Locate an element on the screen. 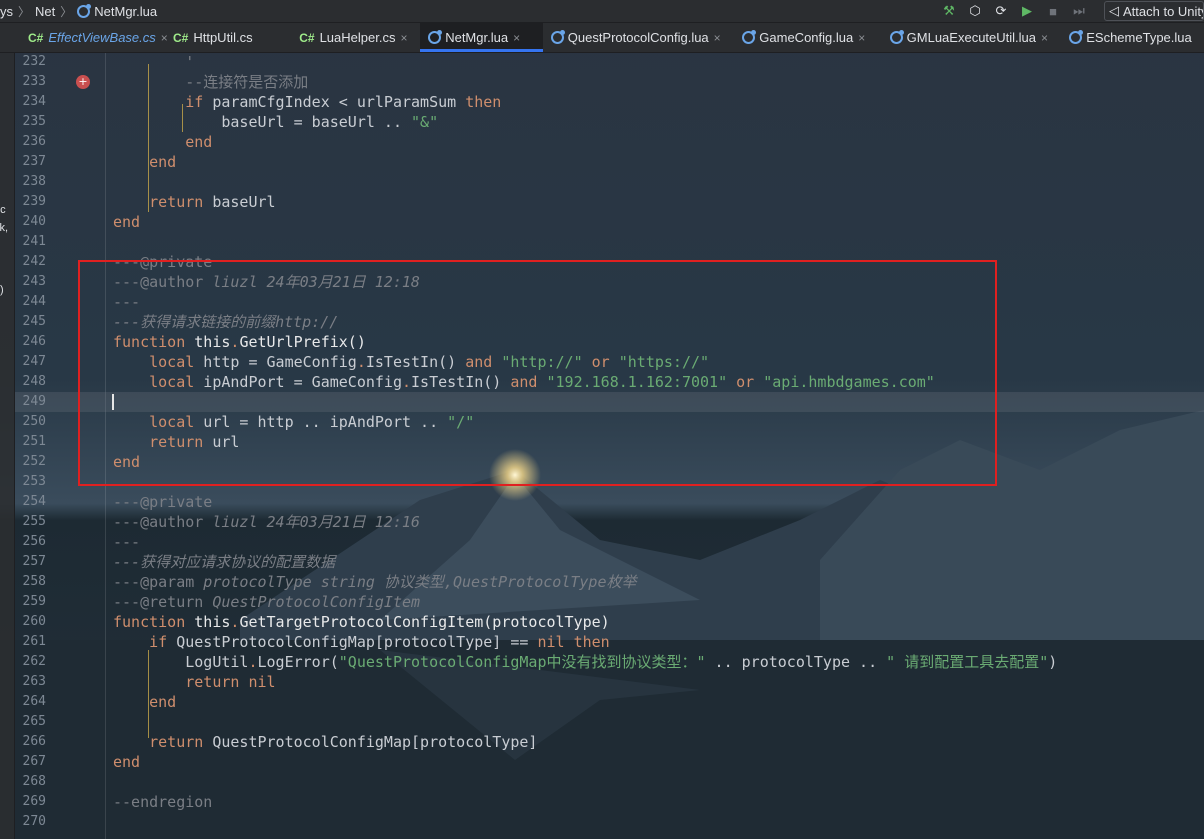  line-number: 256 is located at coordinates (30, 542).